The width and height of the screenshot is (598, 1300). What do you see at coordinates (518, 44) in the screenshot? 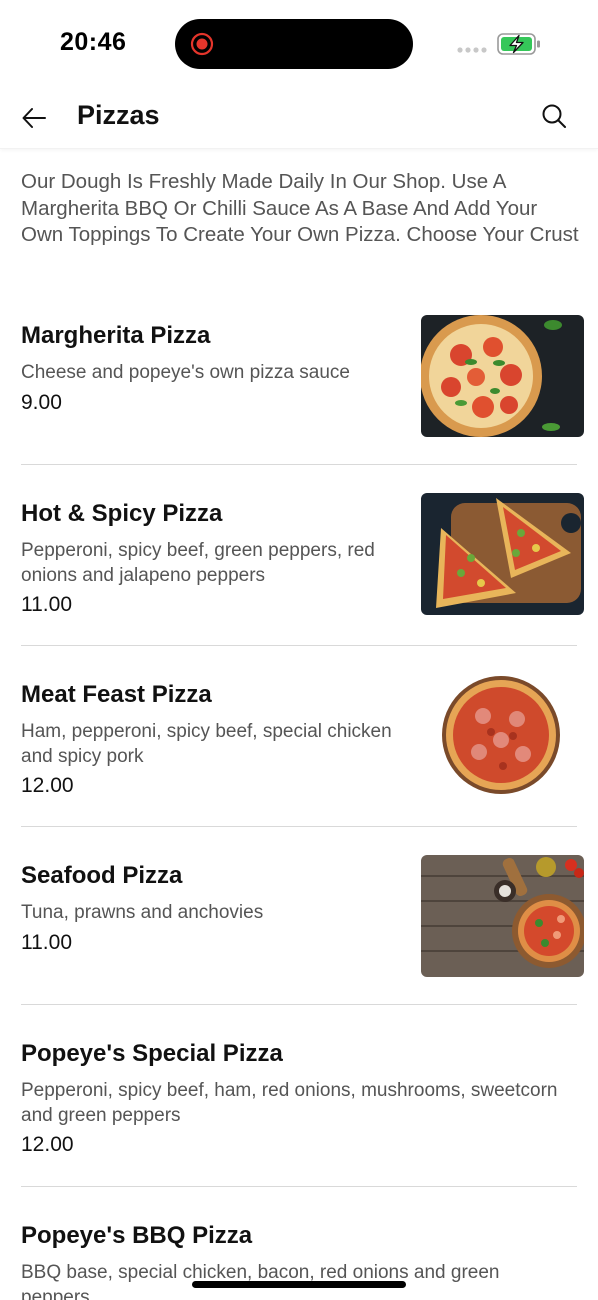
I see `battery-charging-icon` at bounding box center [518, 44].